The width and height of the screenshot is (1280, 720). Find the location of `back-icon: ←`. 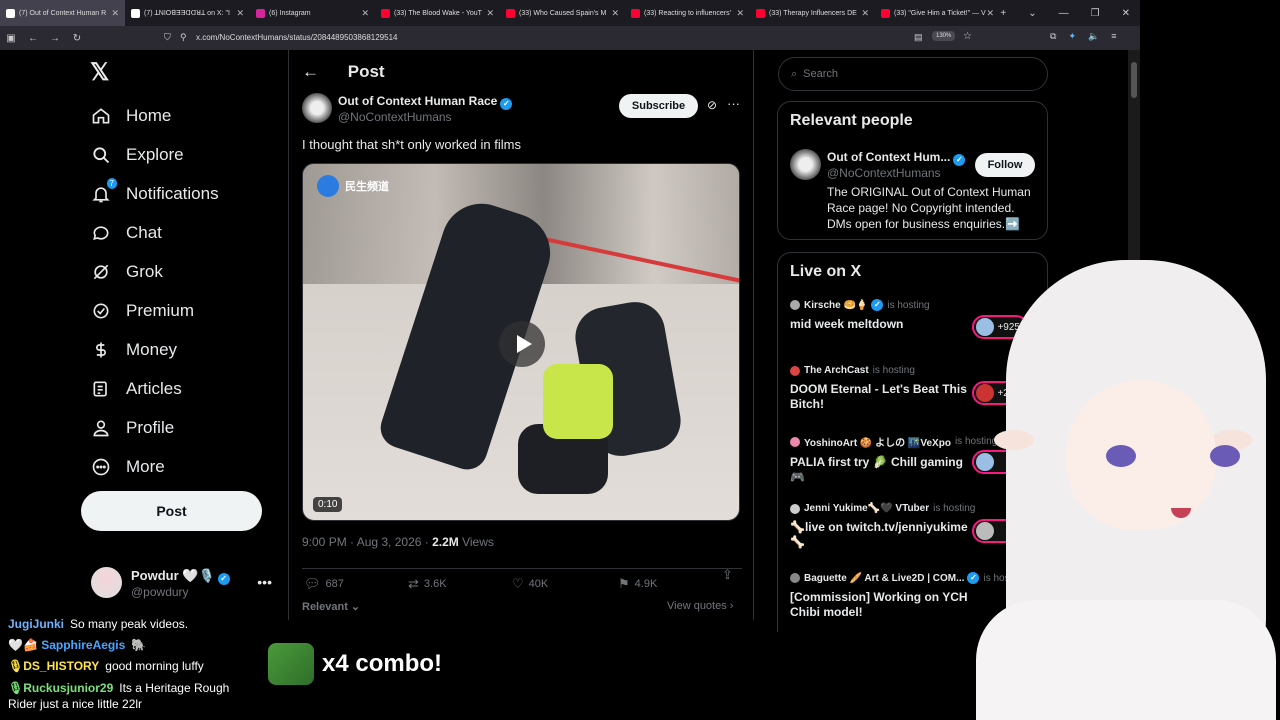

back-icon: ← is located at coordinates (33, 38).